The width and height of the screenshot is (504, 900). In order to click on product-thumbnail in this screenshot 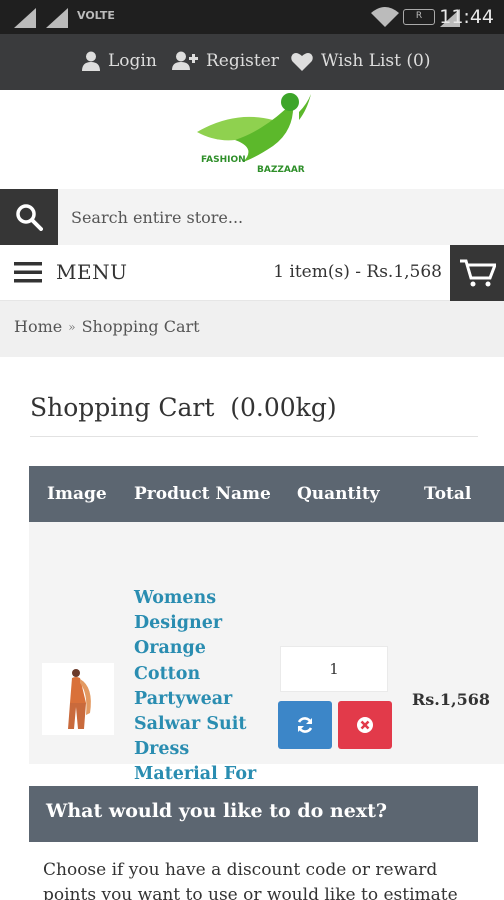, I will do `click(78, 699)`.